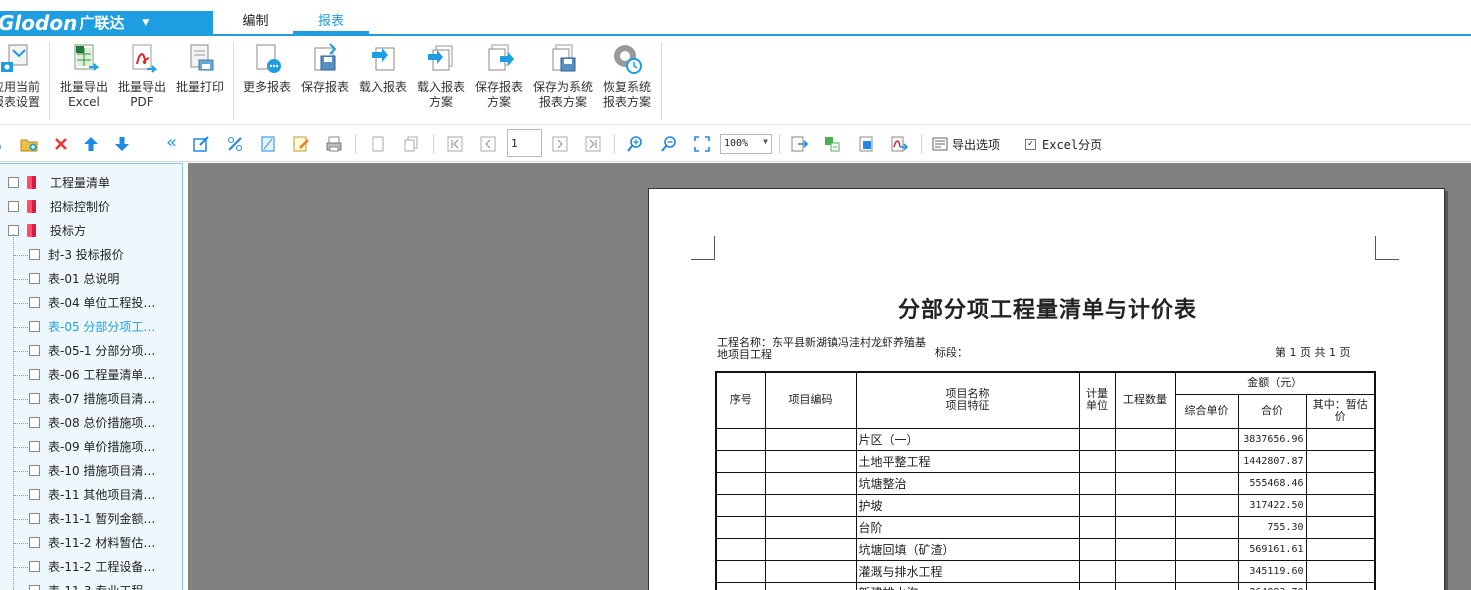 The width and height of the screenshot is (1471, 590). Describe the element at coordinates (627, 82) in the screenshot. I see `restore-system-scheme-button: 恢复系统 报表方案` at that location.